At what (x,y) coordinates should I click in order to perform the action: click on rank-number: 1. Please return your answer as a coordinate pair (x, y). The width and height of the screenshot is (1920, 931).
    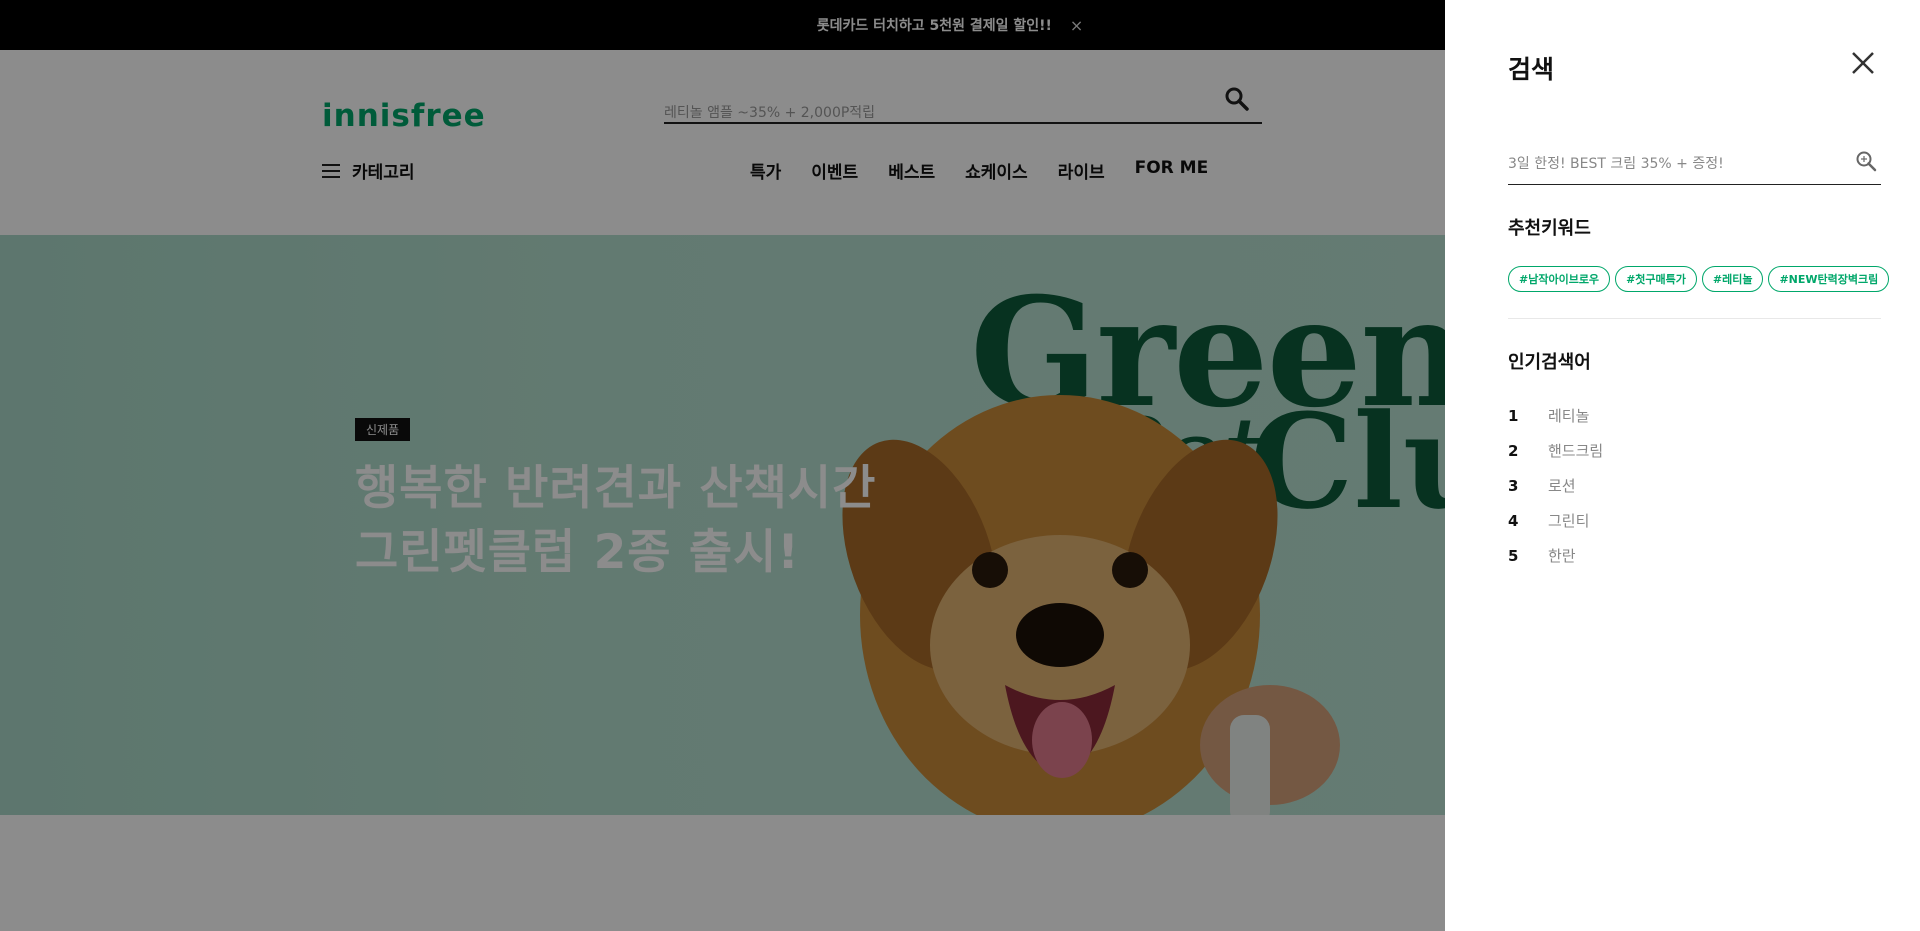
    Looking at the image, I should click on (1513, 415).